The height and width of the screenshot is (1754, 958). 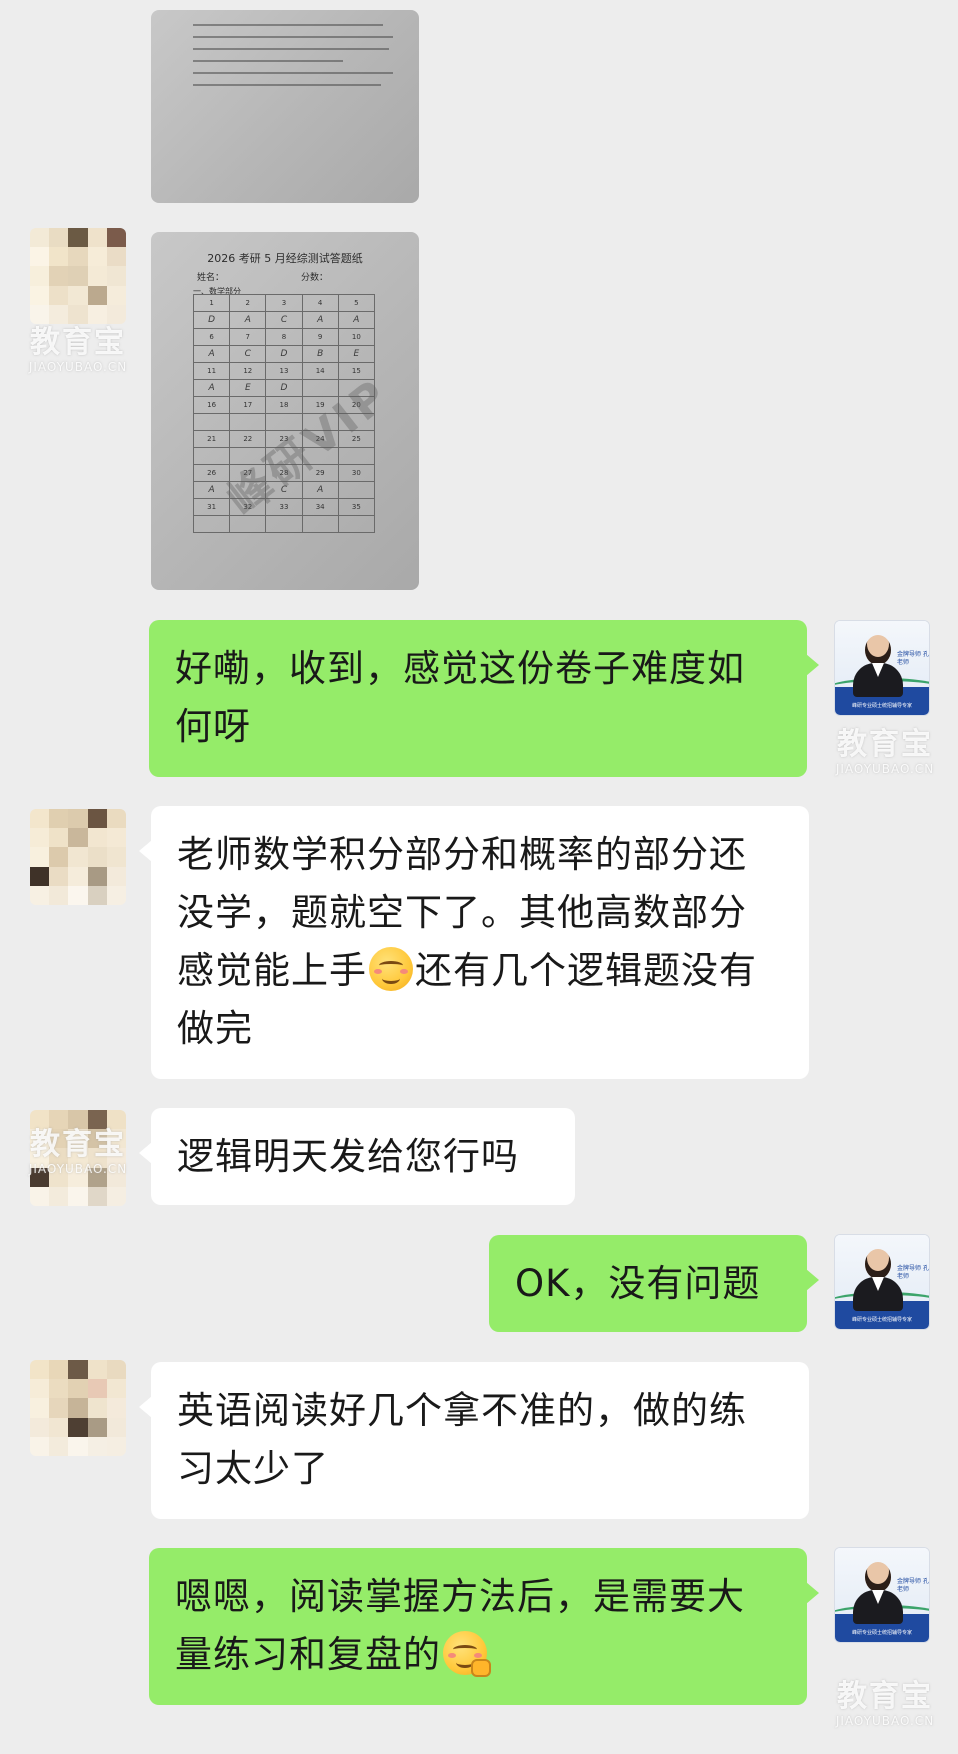 What do you see at coordinates (320, 337) in the screenshot?
I see `question-number: 9` at bounding box center [320, 337].